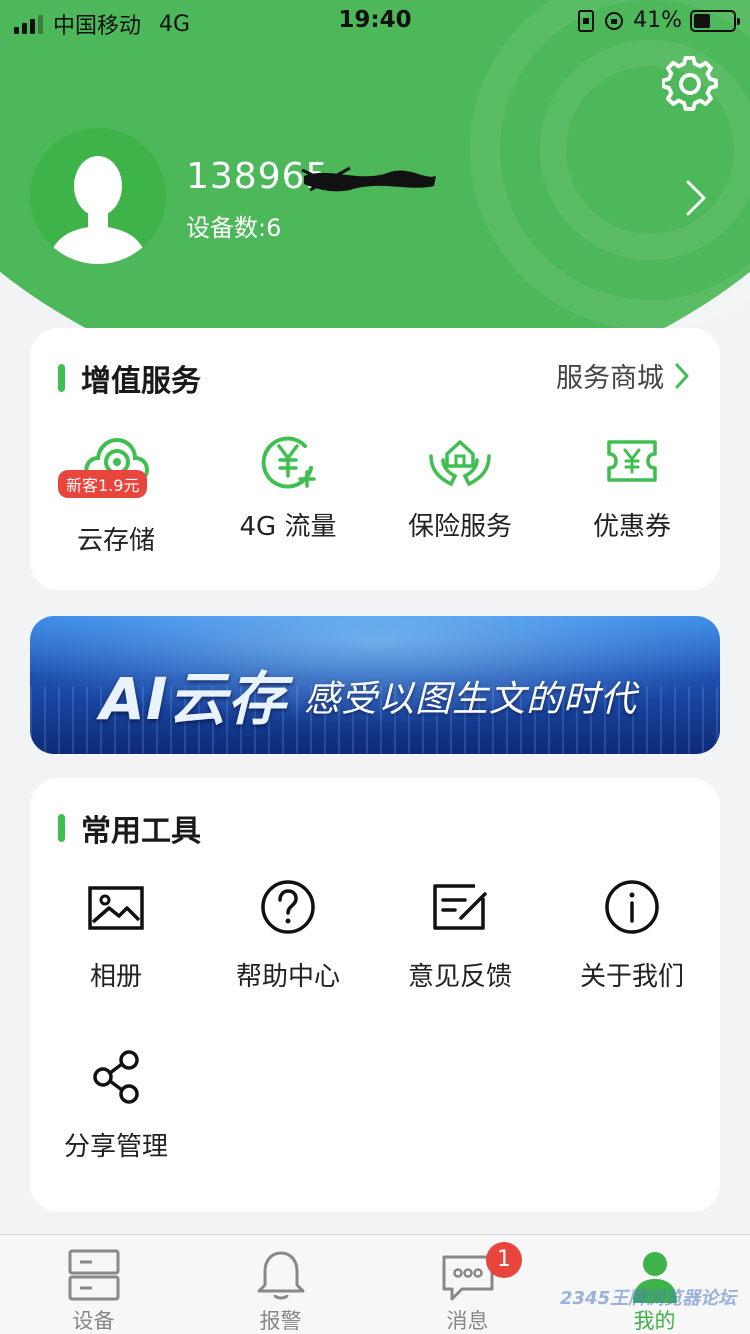 The height and width of the screenshot is (1334, 750). I want to click on section-title-tools: 常用工具, so click(129, 828).